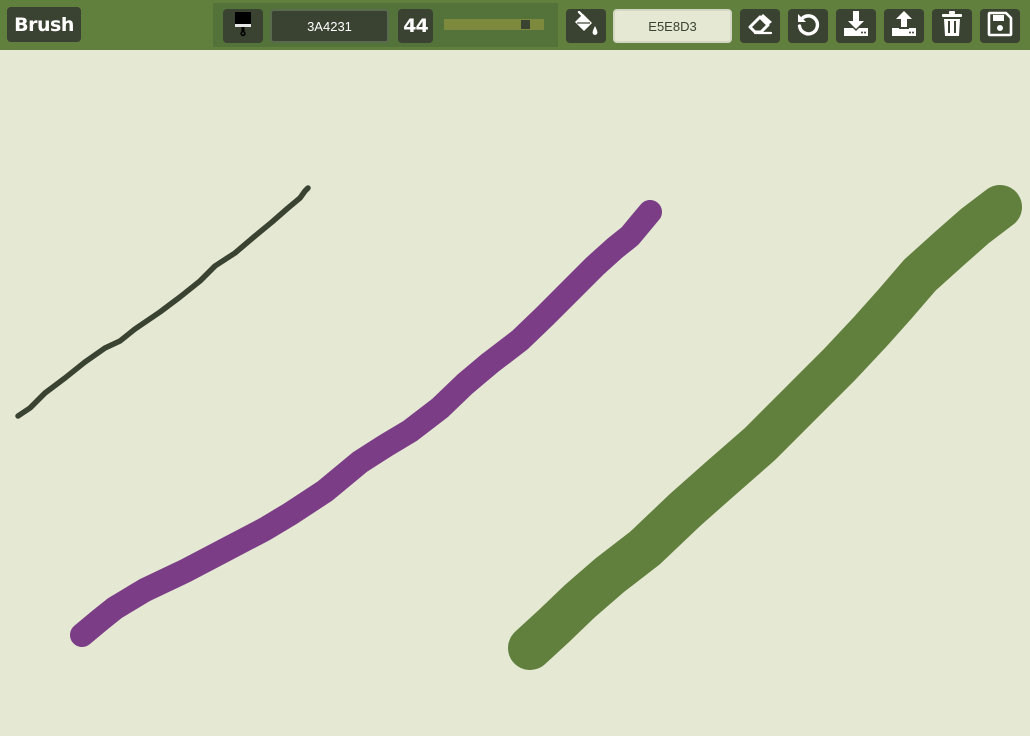  What do you see at coordinates (494, 24) in the screenshot?
I see `brush-size-slider` at bounding box center [494, 24].